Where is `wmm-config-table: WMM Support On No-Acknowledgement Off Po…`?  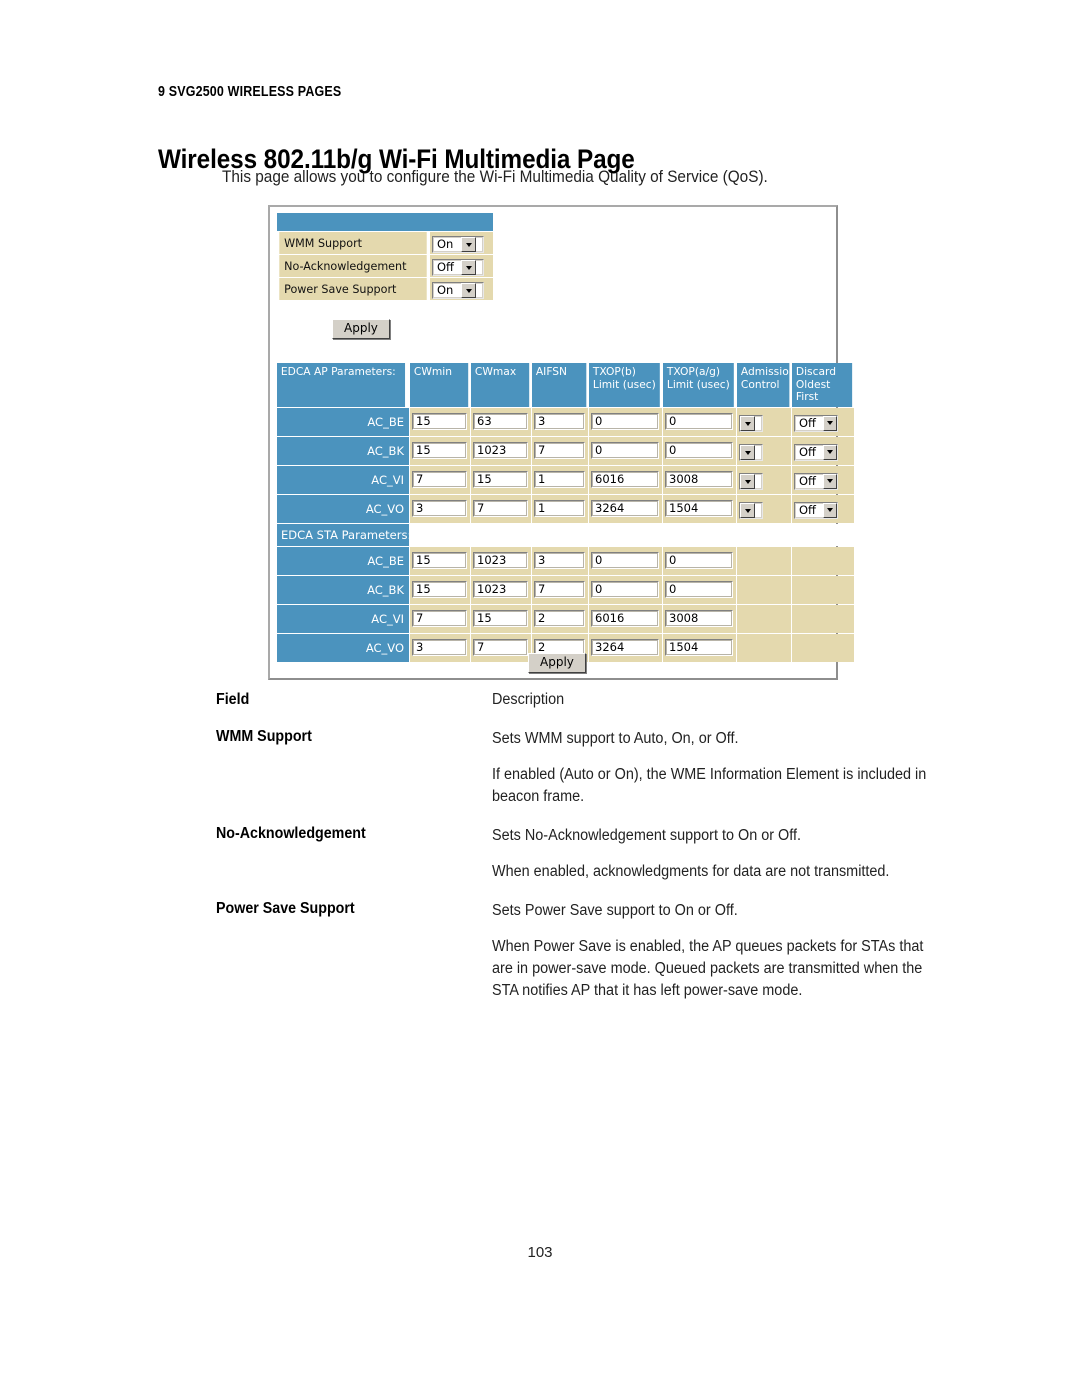
wmm-config-table: WMM Support On No-Acknowledgement Off Po… is located at coordinates (385, 256).